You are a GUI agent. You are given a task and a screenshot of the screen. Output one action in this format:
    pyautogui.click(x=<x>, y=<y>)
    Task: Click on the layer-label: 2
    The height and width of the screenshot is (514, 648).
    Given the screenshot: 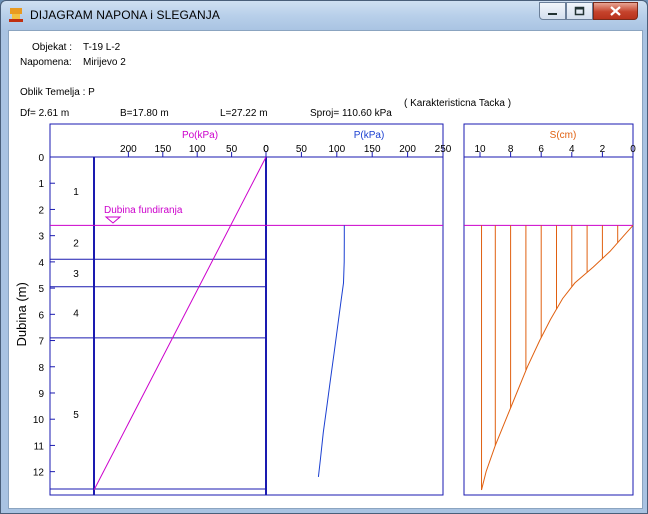 What is the action you would take?
    pyautogui.click(x=76, y=243)
    